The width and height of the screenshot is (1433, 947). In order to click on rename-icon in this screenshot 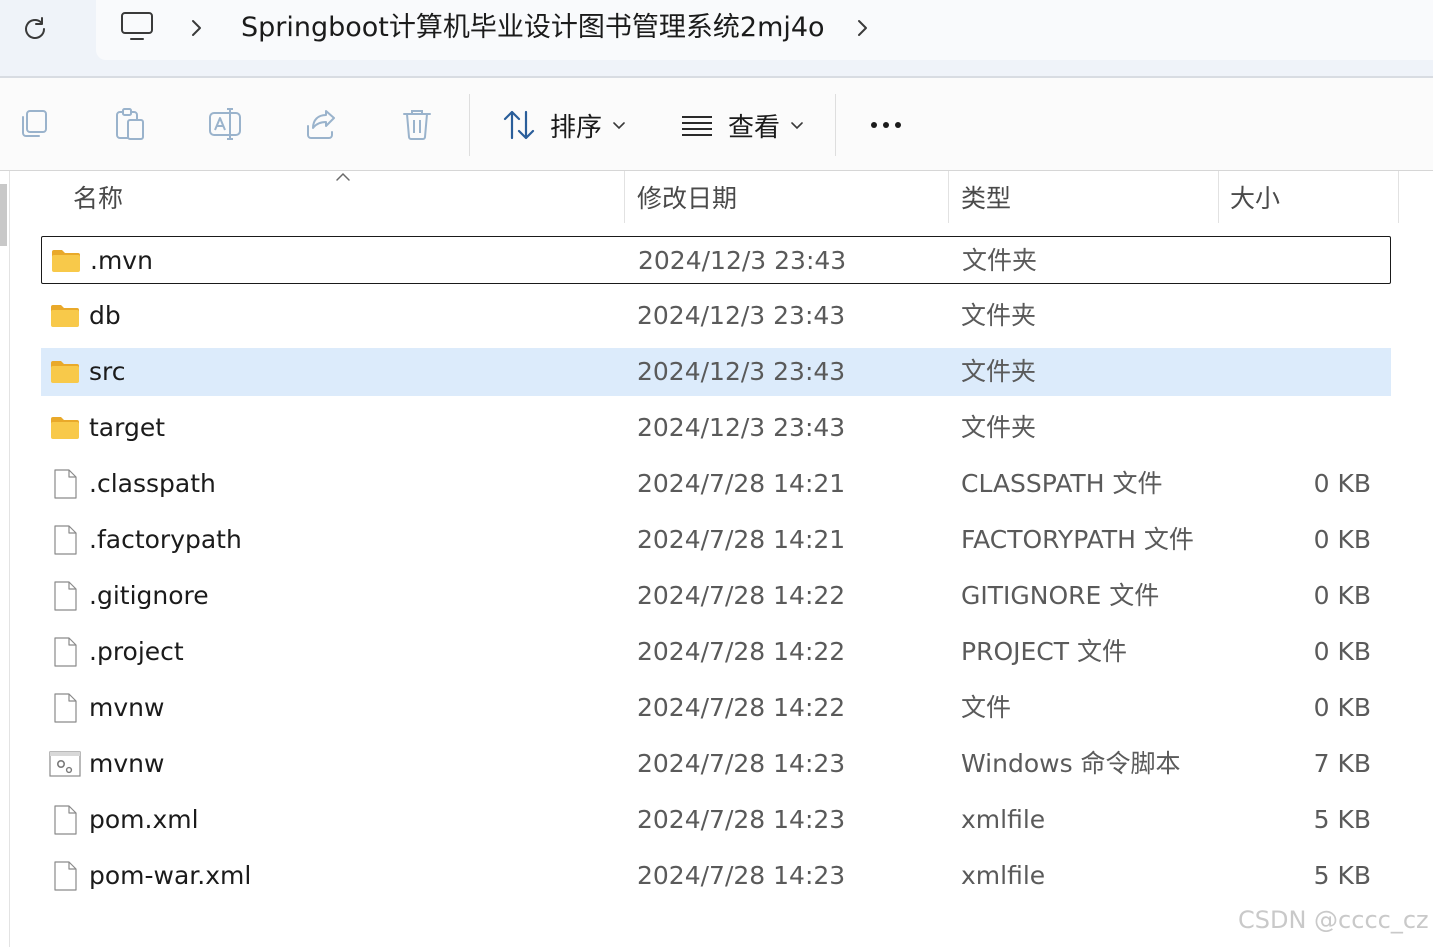, I will do `click(225, 124)`.